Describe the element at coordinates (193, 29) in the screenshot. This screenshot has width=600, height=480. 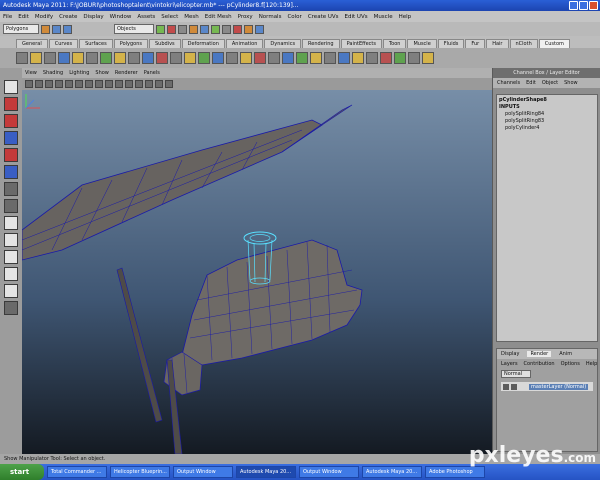
I see `snap-grid-icon` at that location.